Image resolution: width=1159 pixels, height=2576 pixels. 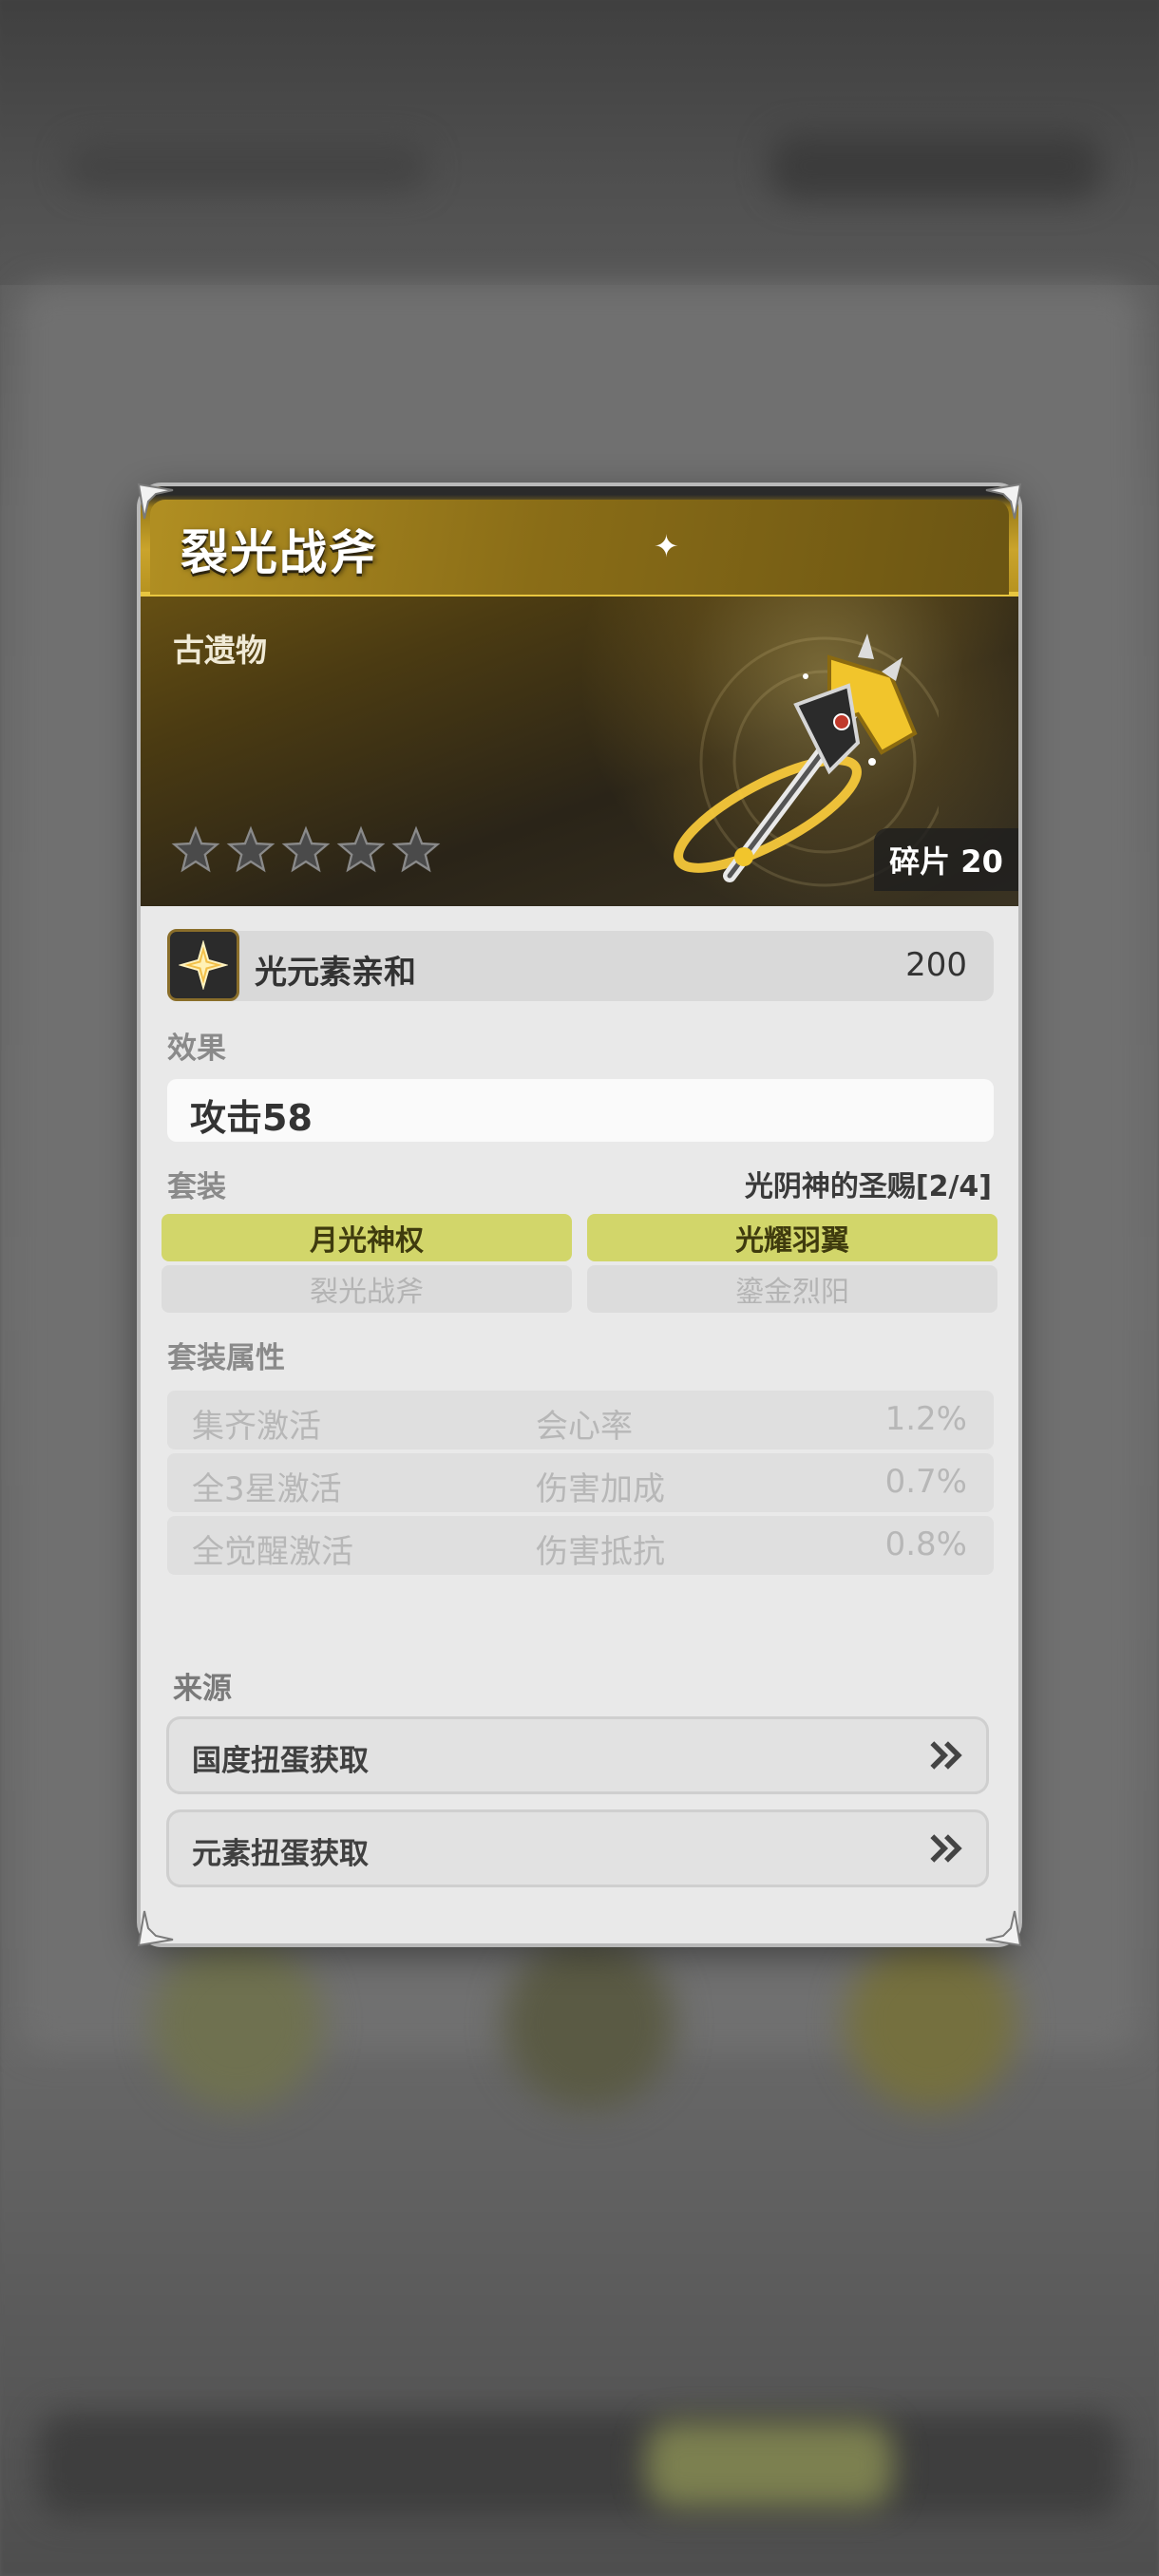 I want to click on affinity-value: 200, so click(x=936, y=965).